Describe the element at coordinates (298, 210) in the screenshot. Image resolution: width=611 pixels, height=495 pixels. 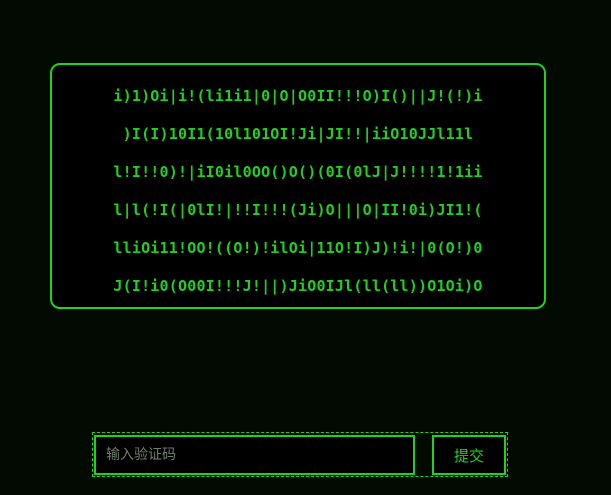
I see `captcha-line-4: l|l(!I(|0lI!|!!I!!!(Ji)O|||O|II!0i)JI1!(` at that location.